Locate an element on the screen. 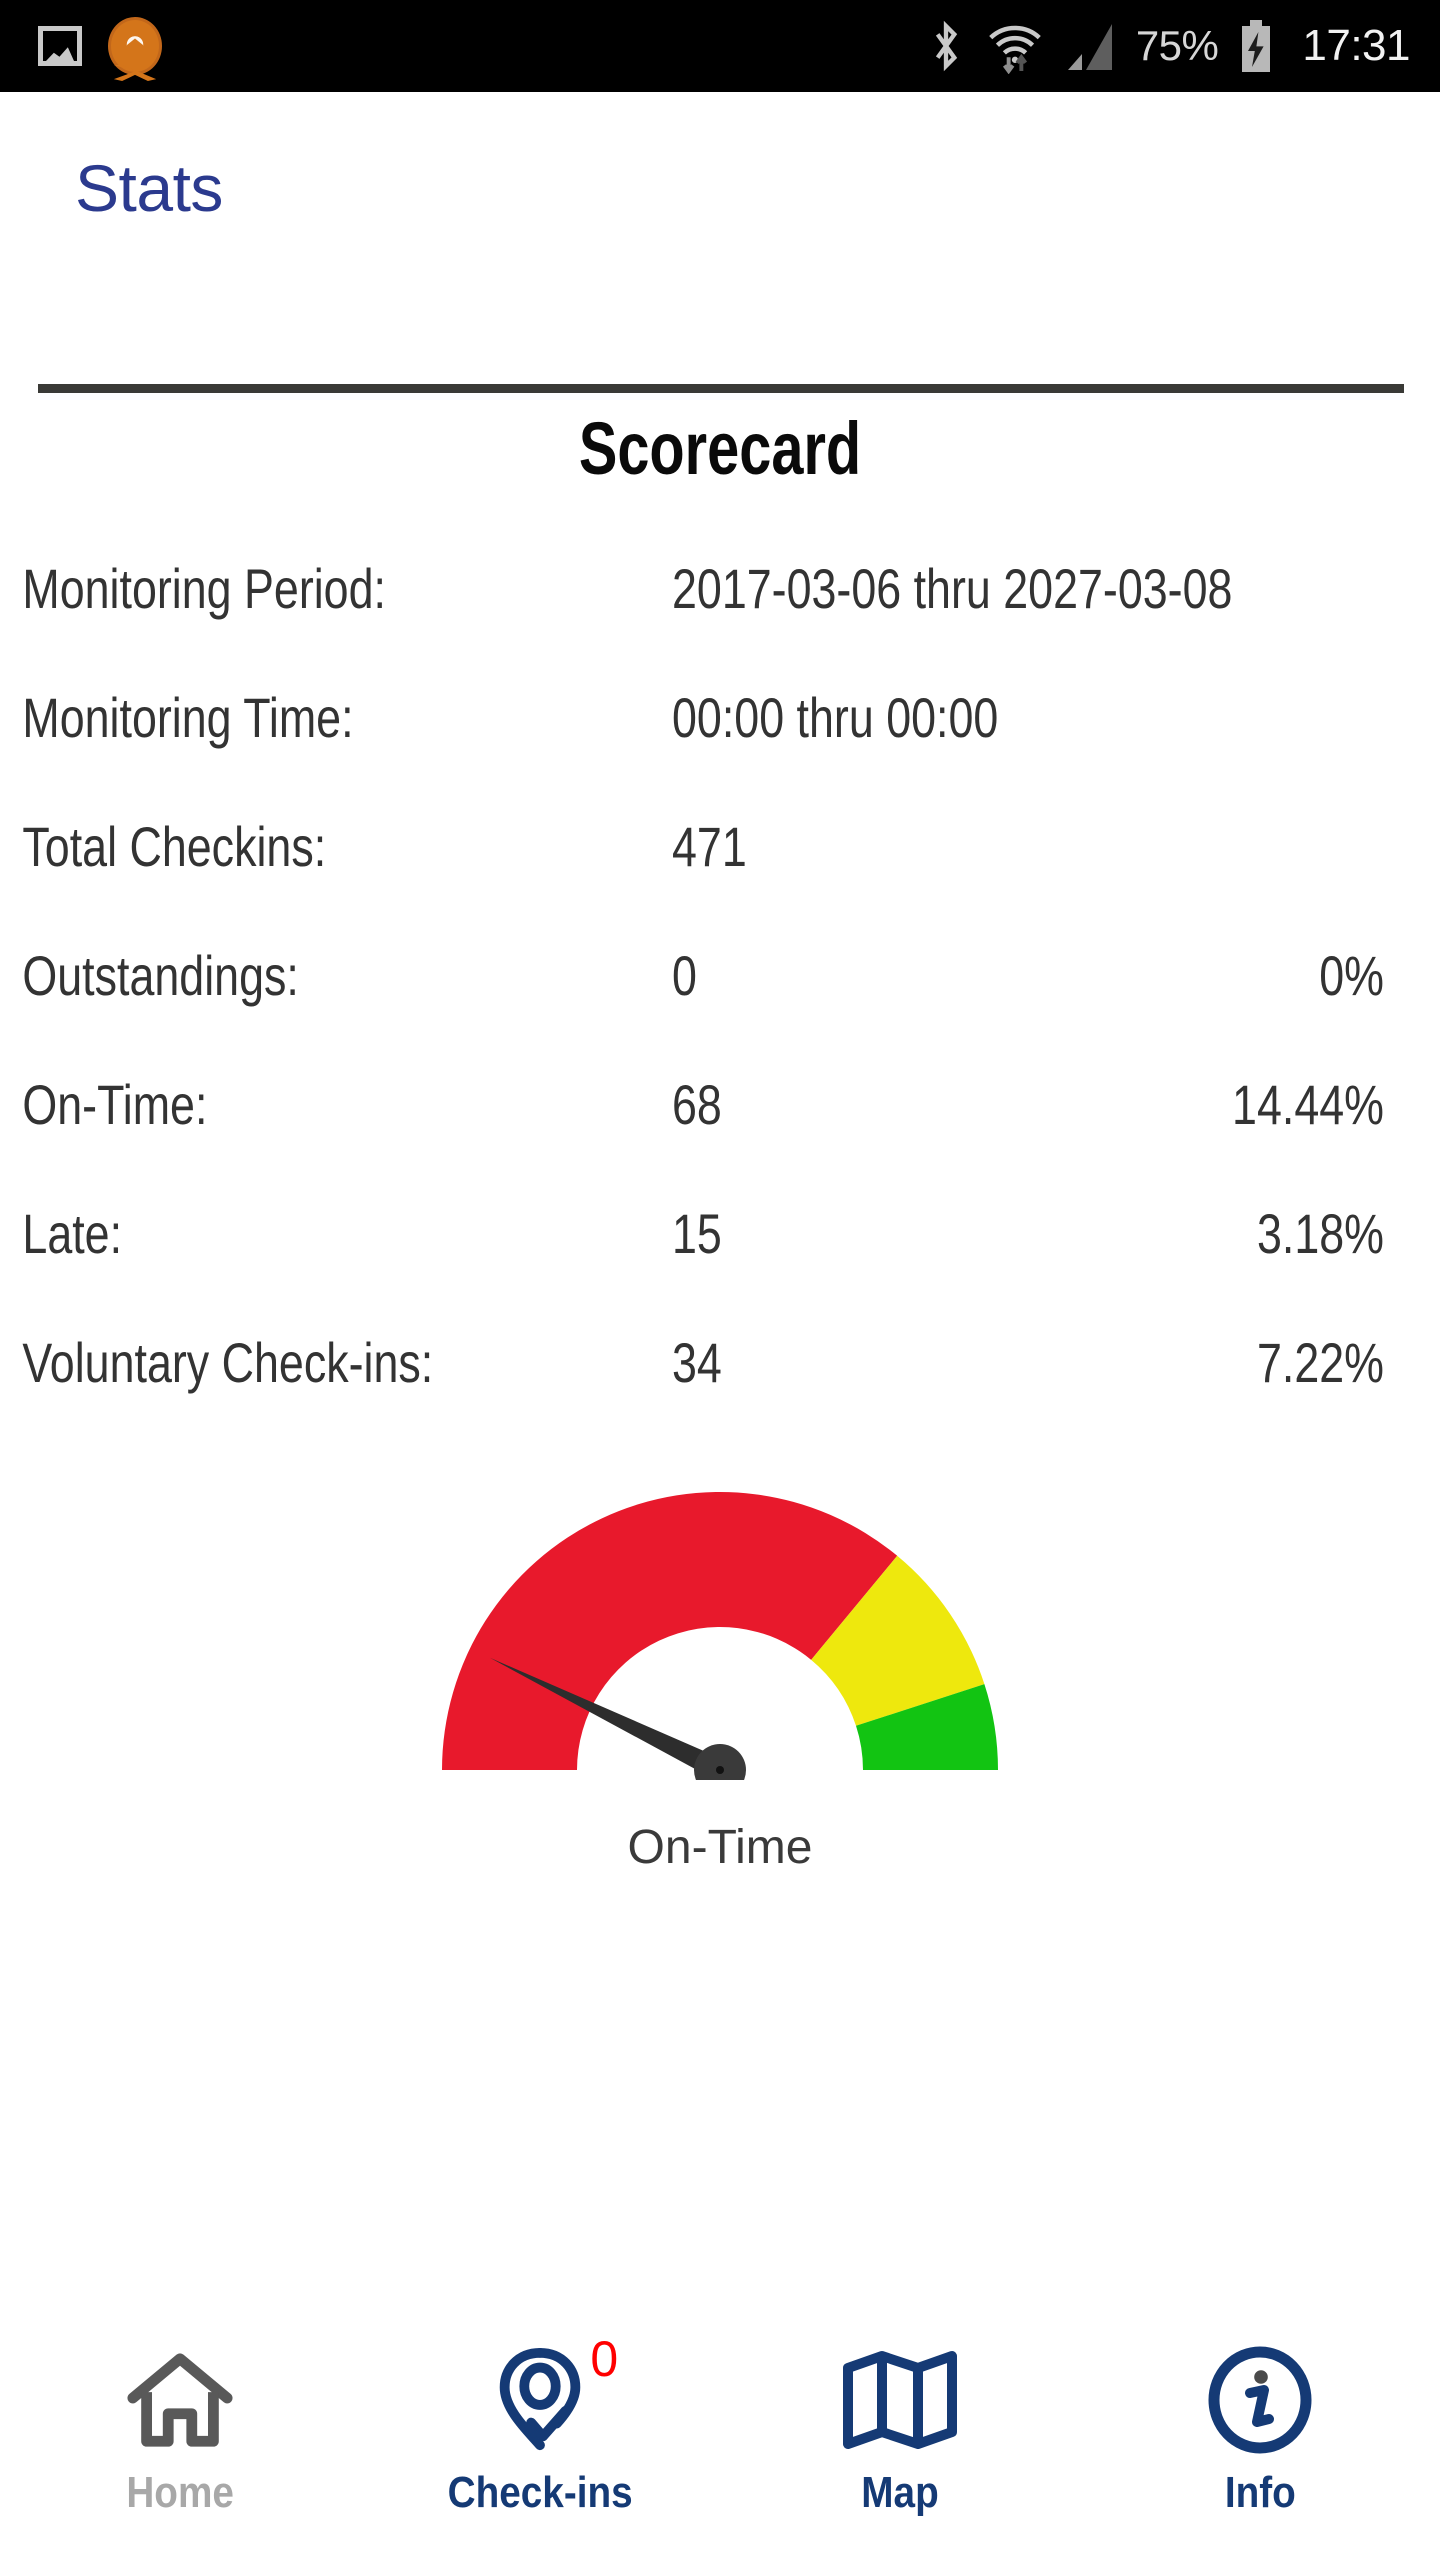 The width and height of the screenshot is (1440, 2560). row-percent: 0% is located at coordinates (1351, 975).